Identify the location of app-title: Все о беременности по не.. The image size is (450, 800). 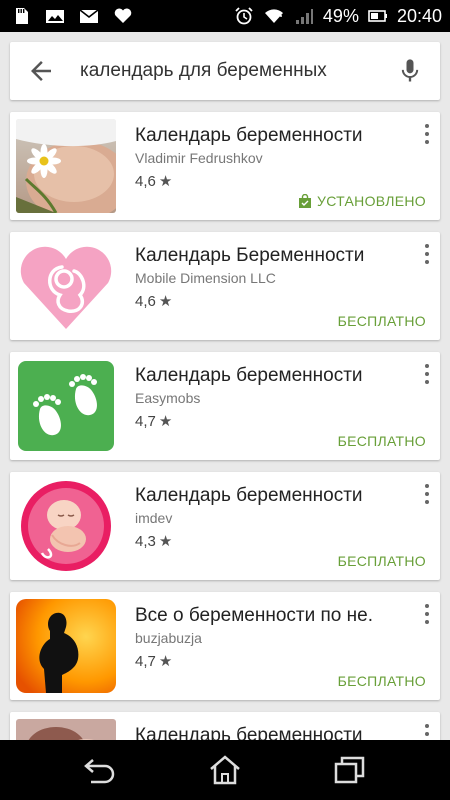
(271, 616).